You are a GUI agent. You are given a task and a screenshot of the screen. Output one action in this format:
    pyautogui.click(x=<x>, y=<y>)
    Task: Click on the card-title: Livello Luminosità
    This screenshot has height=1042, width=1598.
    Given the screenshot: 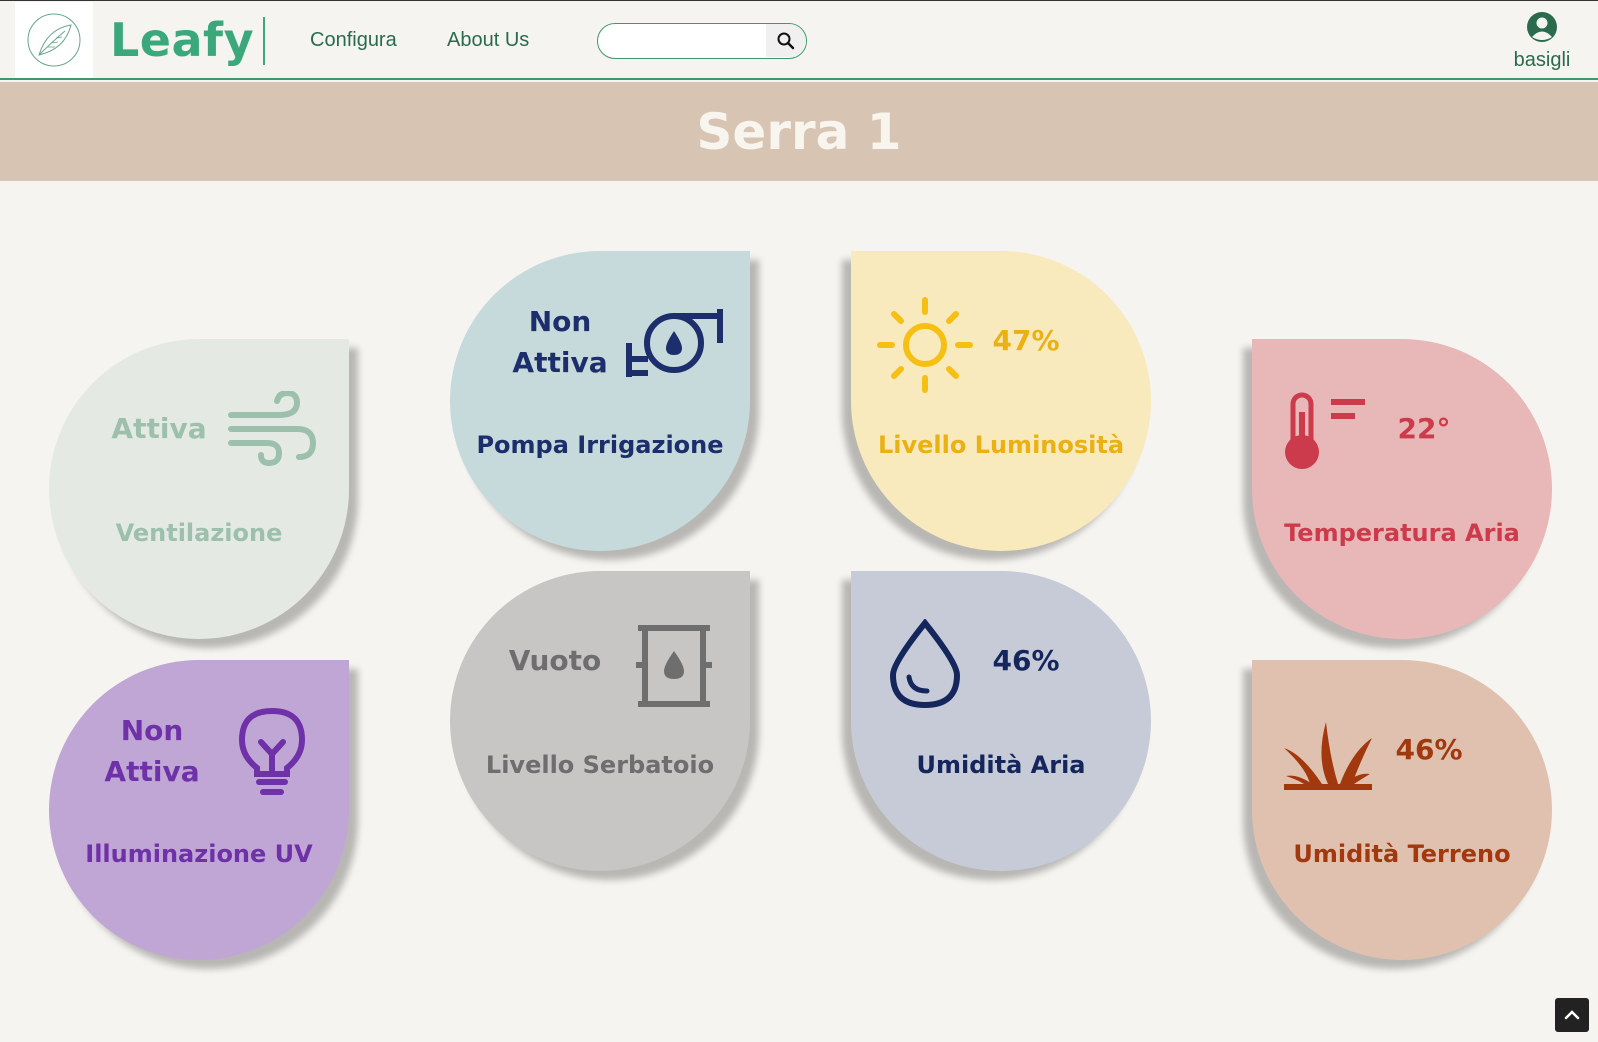 What is the action you would take?
    pyautogui.click(x=1001, y=445)
    